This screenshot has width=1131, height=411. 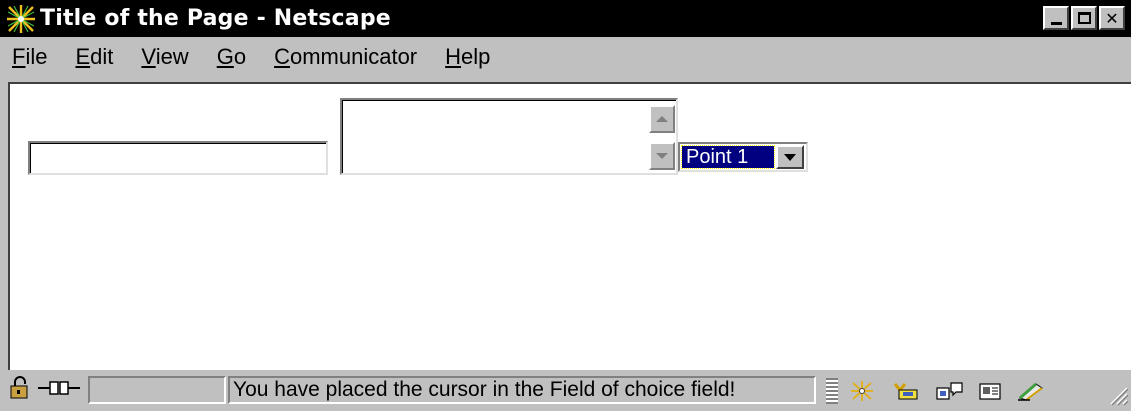 I want to click on progress-field, so click(x=157, y=390).